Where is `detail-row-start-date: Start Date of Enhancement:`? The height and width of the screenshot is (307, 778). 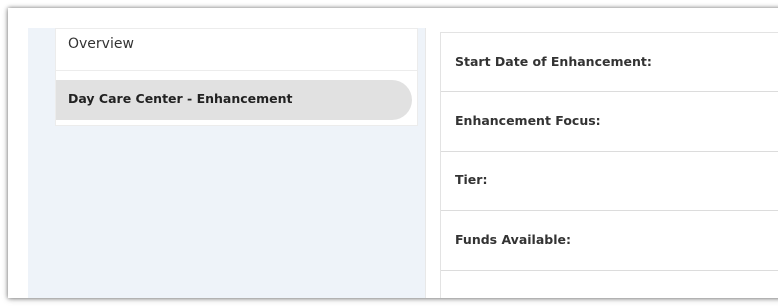 detail-row-start-date: Start Date of Enhancement: is located at coordinates (609, 62).